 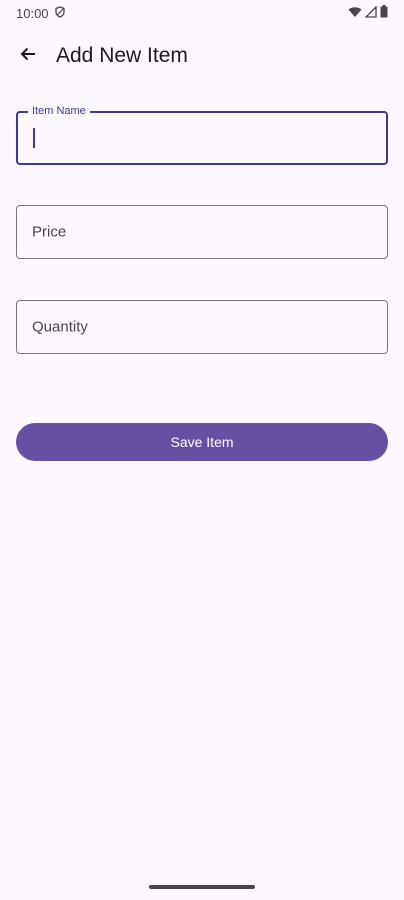 I want to click on back-button, so click(x=28, y=56).